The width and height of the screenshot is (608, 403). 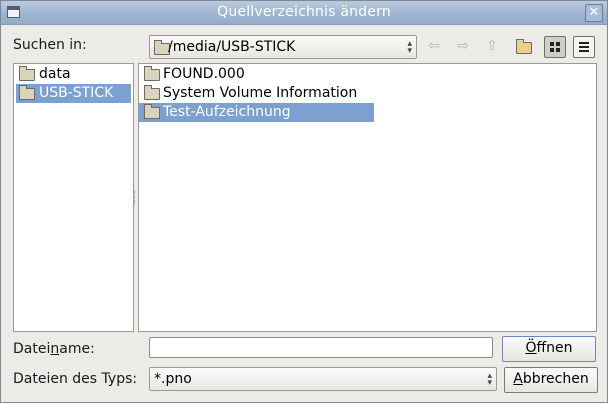 I want to click on filetype-combo: *.pno ▴ ▾, so click(x=323, y=379).